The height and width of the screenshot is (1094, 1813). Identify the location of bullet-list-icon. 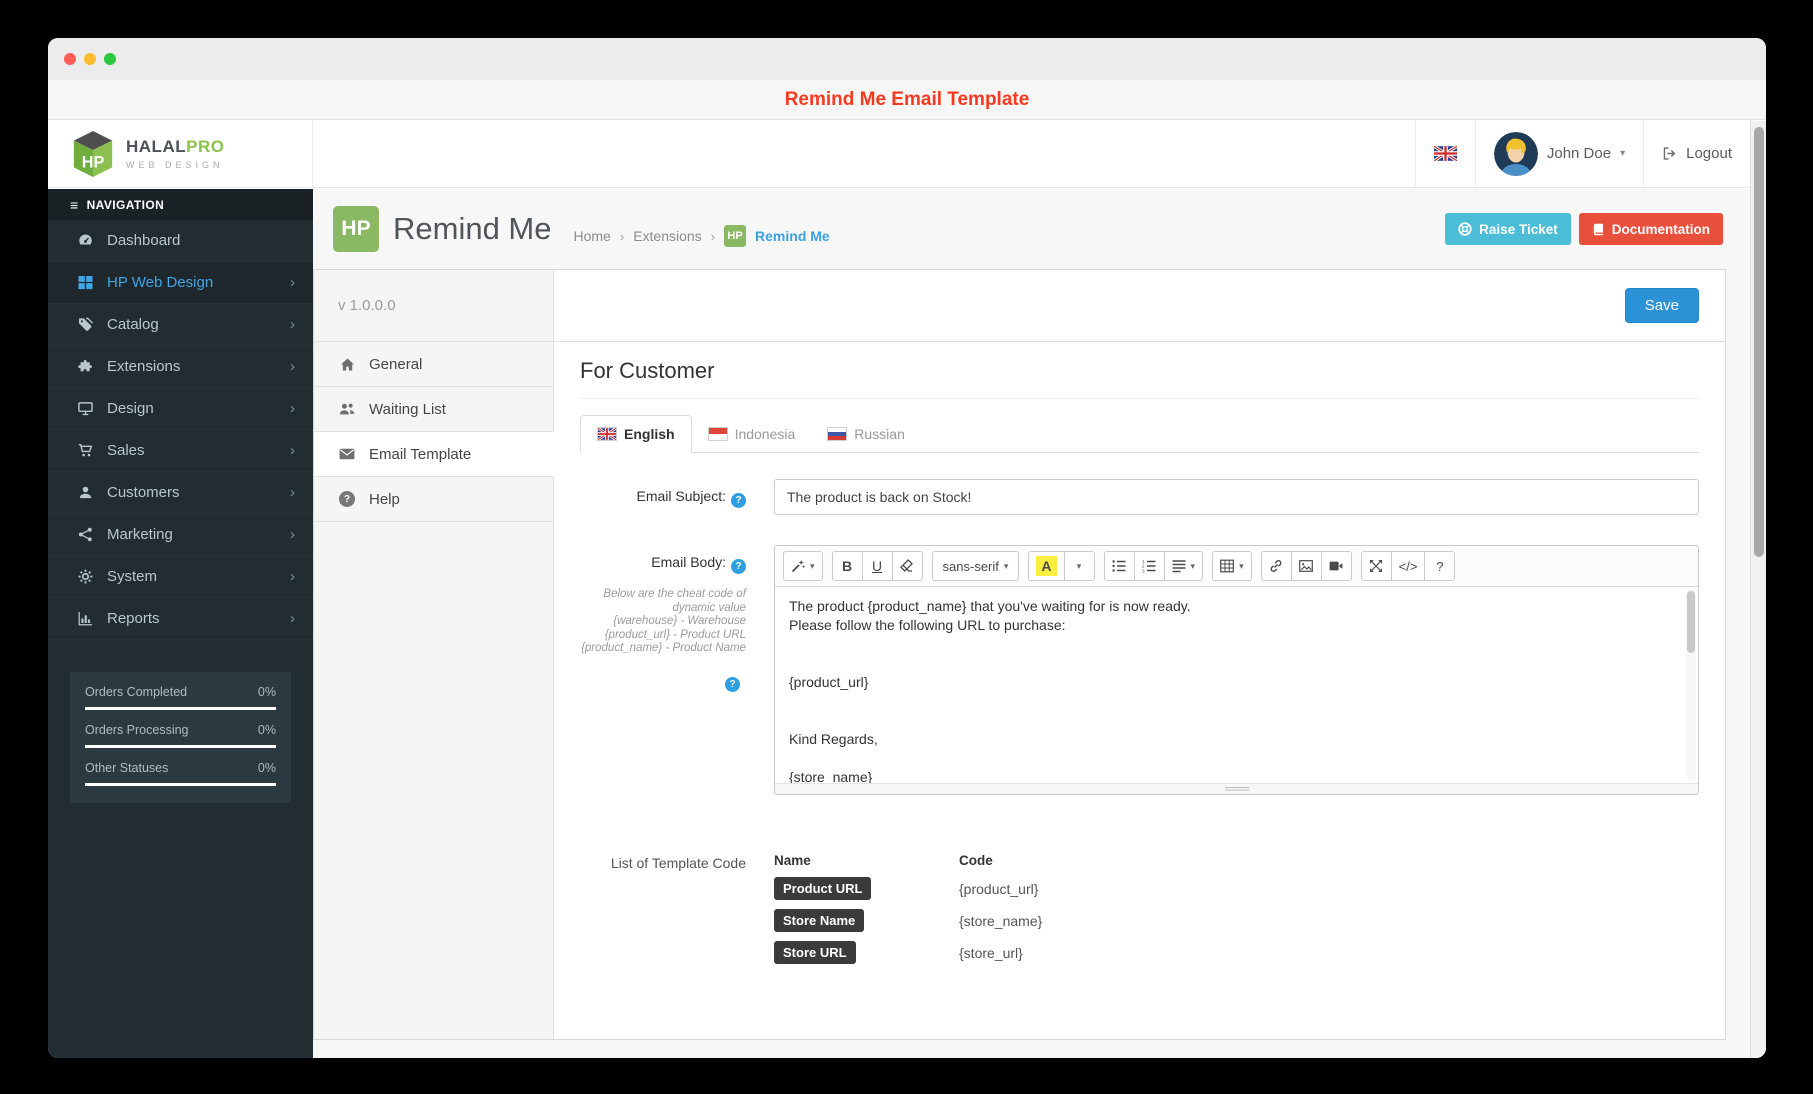
(1119, 566).